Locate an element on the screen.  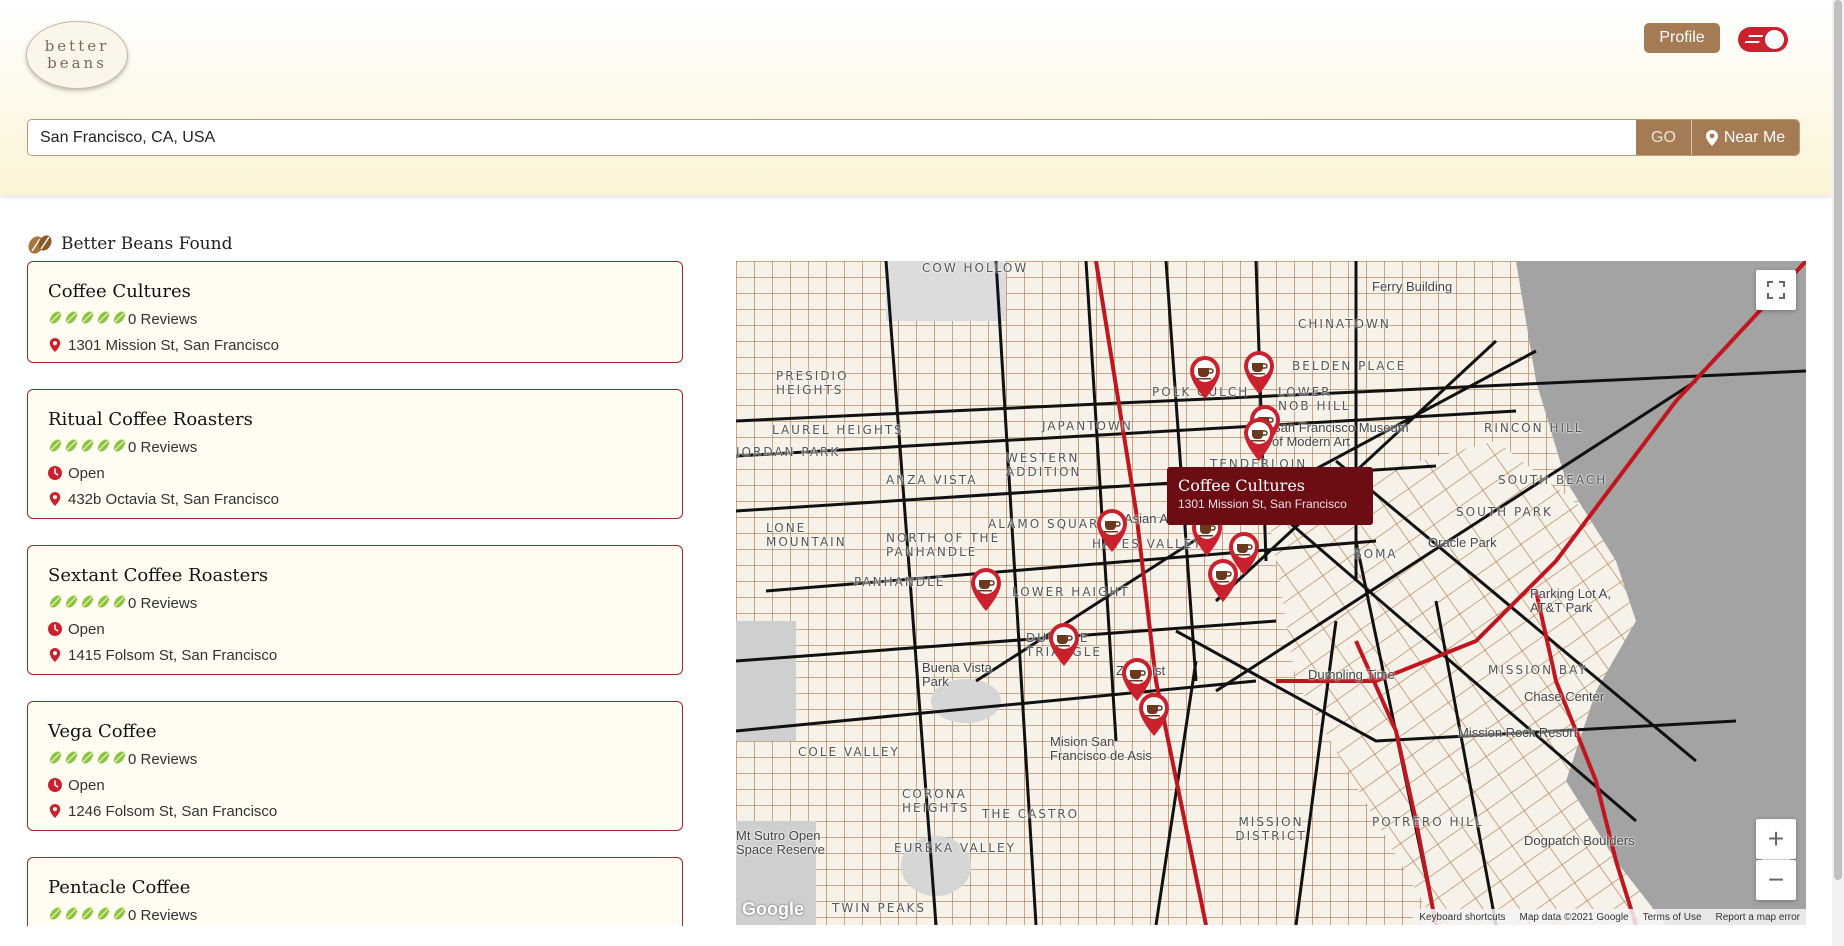
map-label: TWIN PEAKS is located at coordinates (879, 908).